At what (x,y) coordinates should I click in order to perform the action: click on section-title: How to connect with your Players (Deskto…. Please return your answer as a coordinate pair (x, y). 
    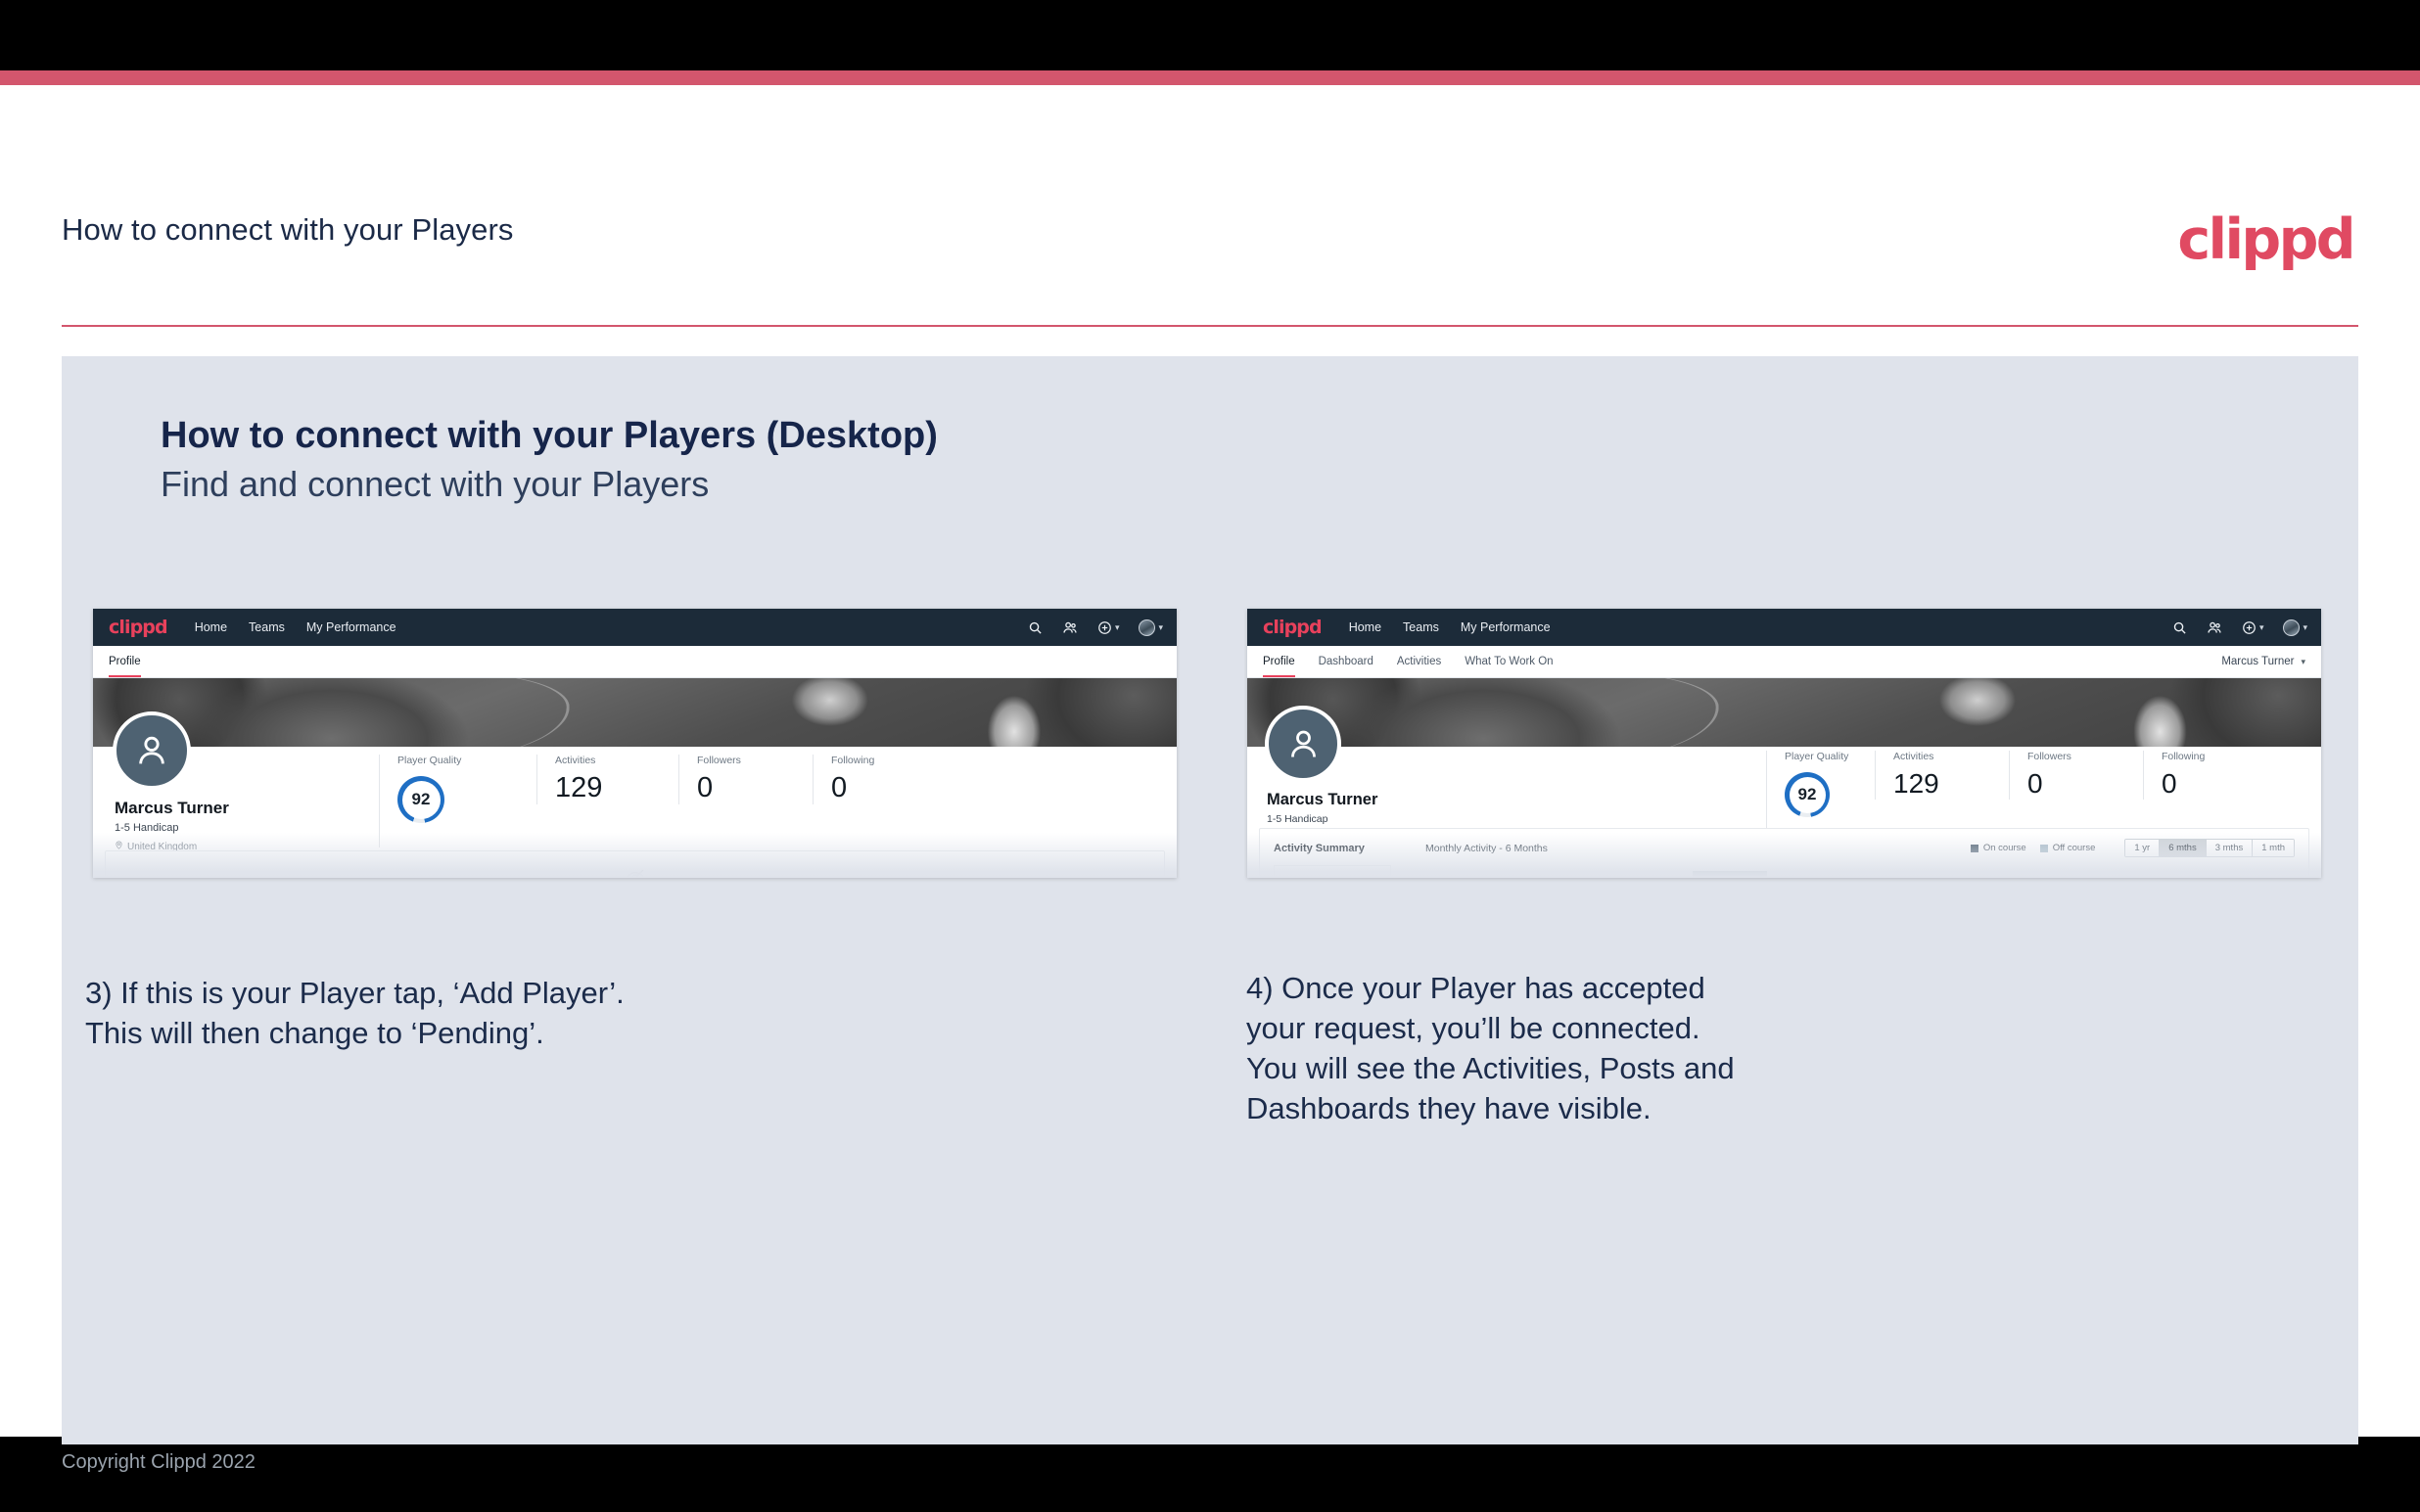
    Looking at the image, I should click on (549, 435).